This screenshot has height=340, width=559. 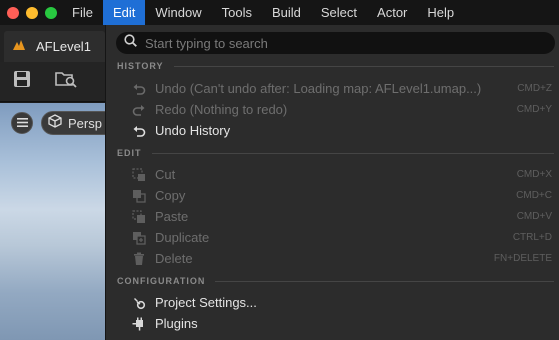 I want to click on menu-item-paste: Paste CMD+V, so click(x=332, y=216).